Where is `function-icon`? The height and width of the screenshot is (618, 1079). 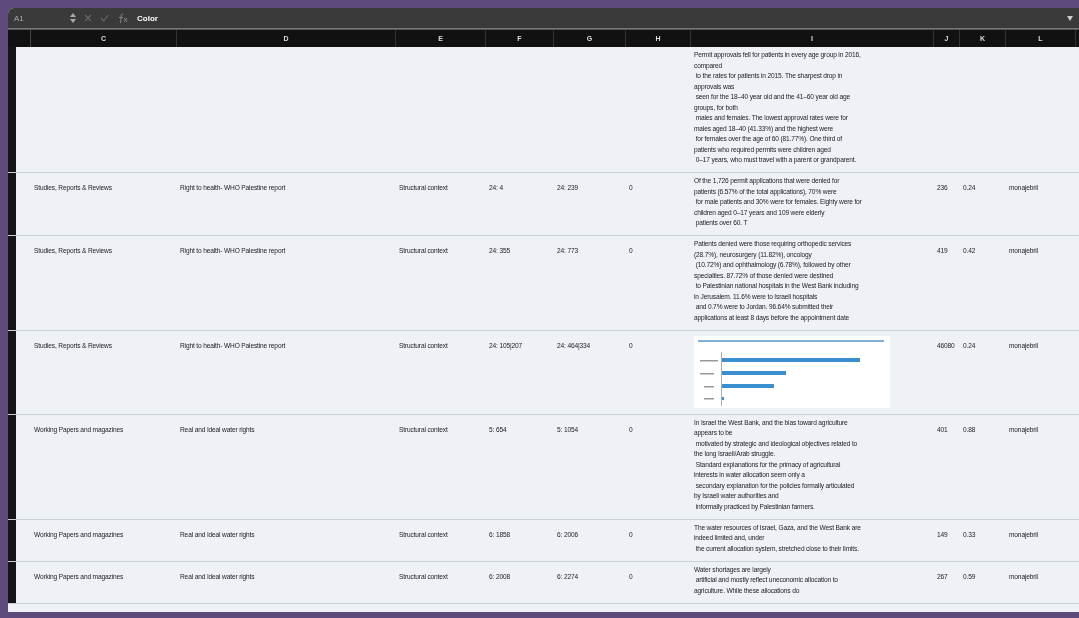 function-icon is located at coordinates (123, 18).